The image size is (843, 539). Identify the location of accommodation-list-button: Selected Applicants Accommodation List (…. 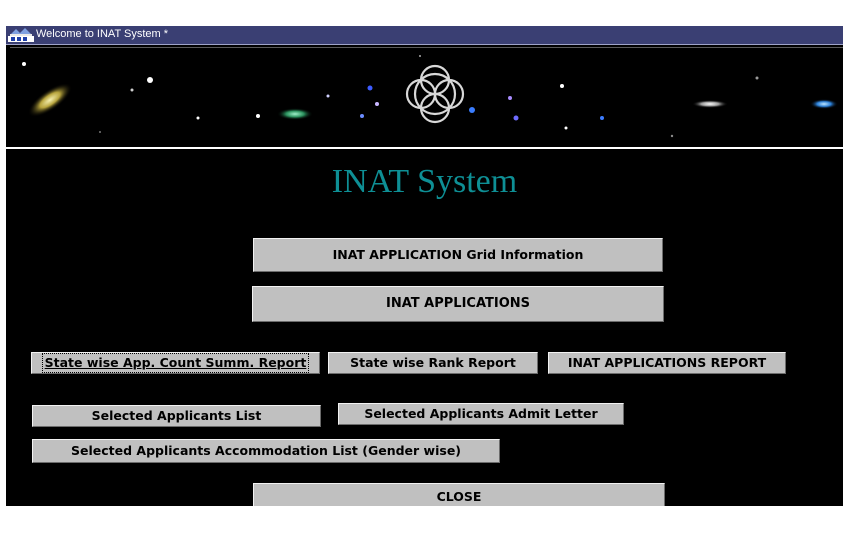
(266, 451).